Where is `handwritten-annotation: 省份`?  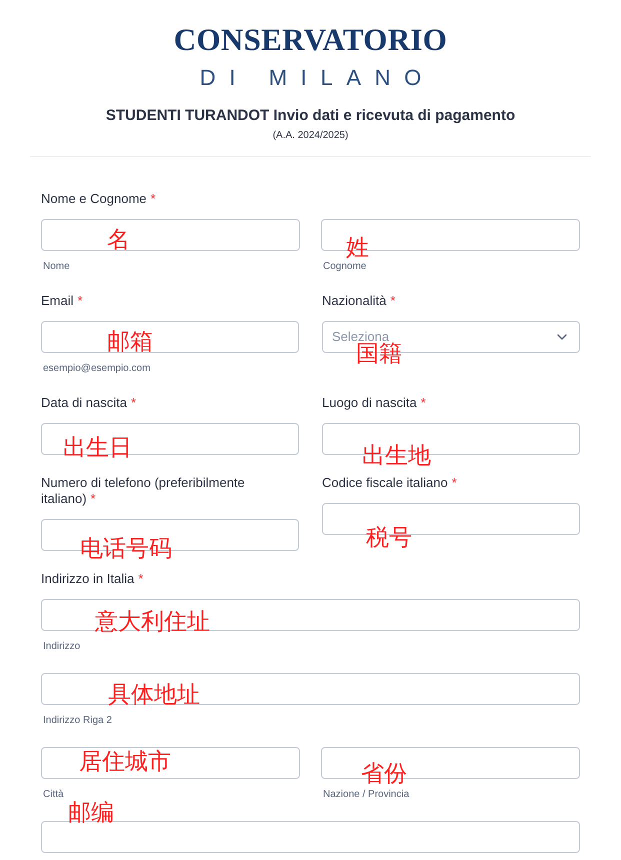
handwritten-annotation: 省份 is located at coordinates (384, 774).